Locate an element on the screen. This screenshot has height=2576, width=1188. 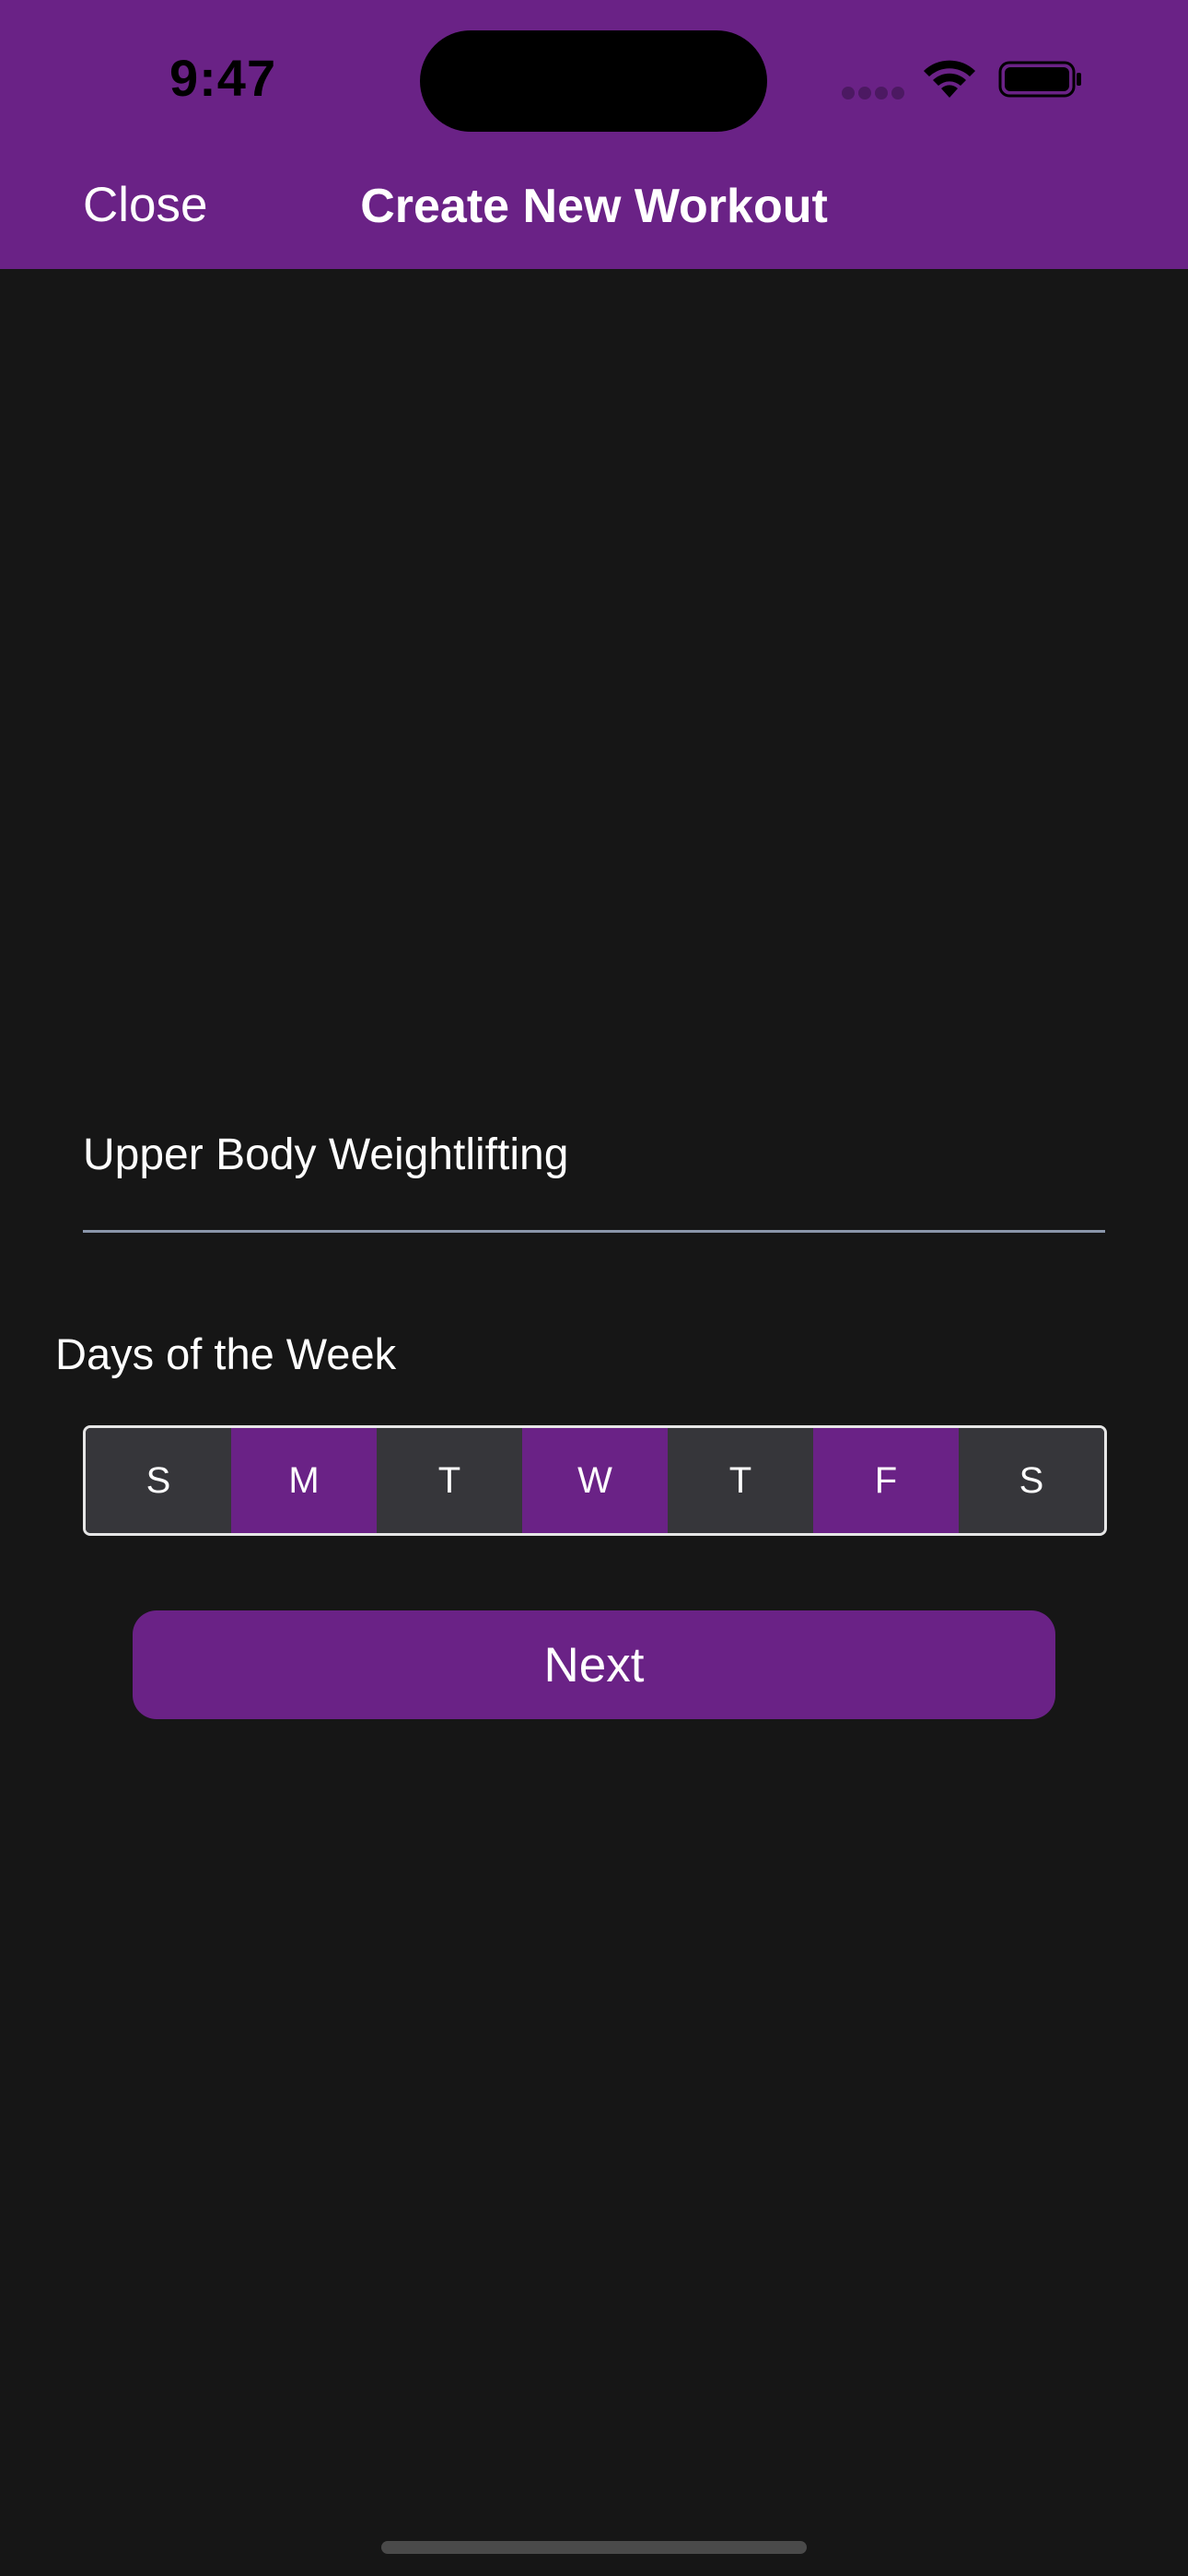
next-button: Next is located at coordinates (594, 1664).